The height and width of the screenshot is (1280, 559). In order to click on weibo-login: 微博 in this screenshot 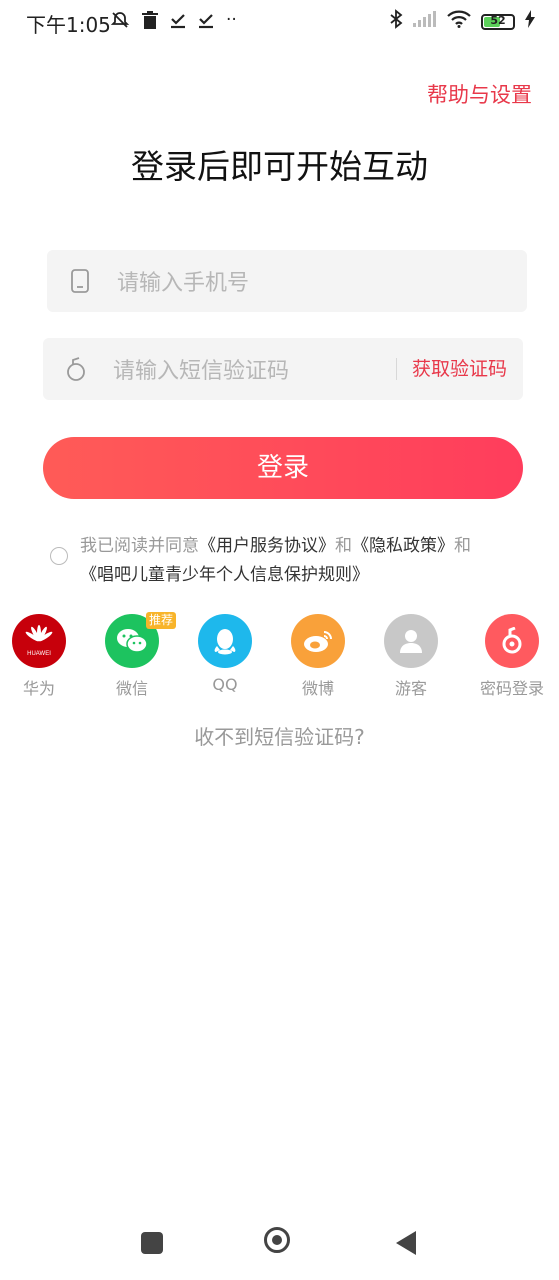, I will do `click(318, 656)`.